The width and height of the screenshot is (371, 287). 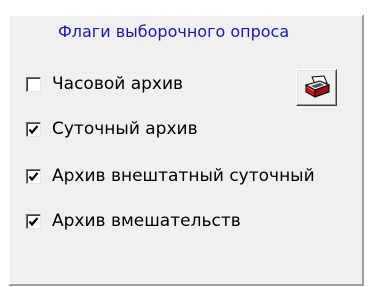 What do you see at coordinates (33, 84) in the screenshot?
I see `hourly-archive-checkbox` at bounding box center [33, 84].